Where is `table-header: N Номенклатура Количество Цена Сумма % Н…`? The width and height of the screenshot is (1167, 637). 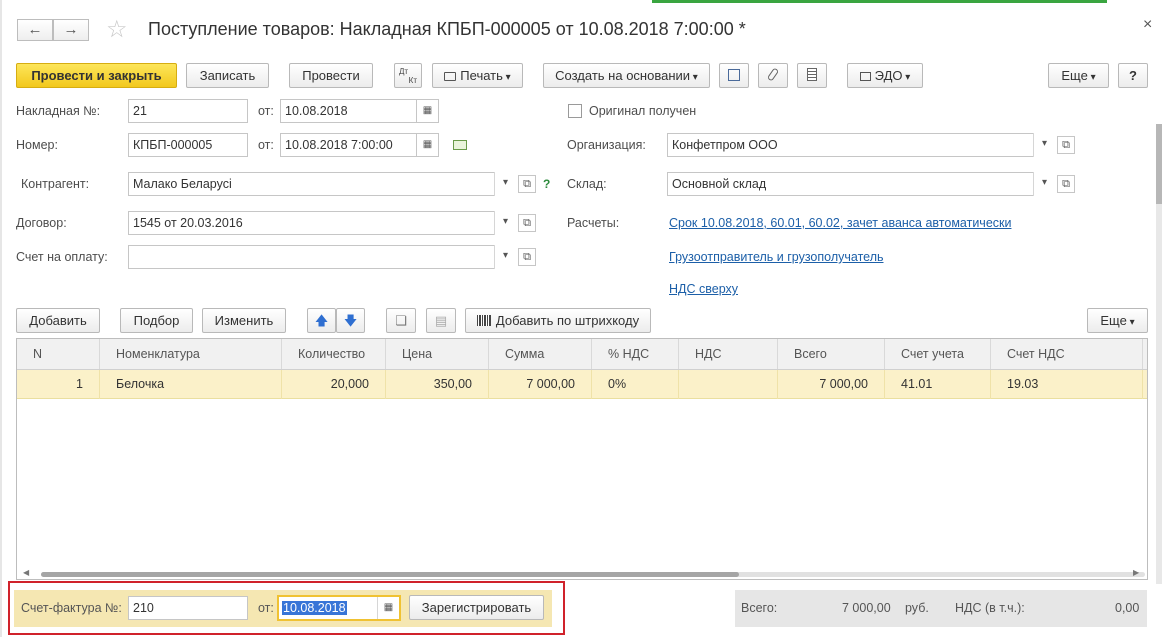 table-header: N Номенклатура Количество Цена Сумма % Н… is located at coordinates (582, 354).